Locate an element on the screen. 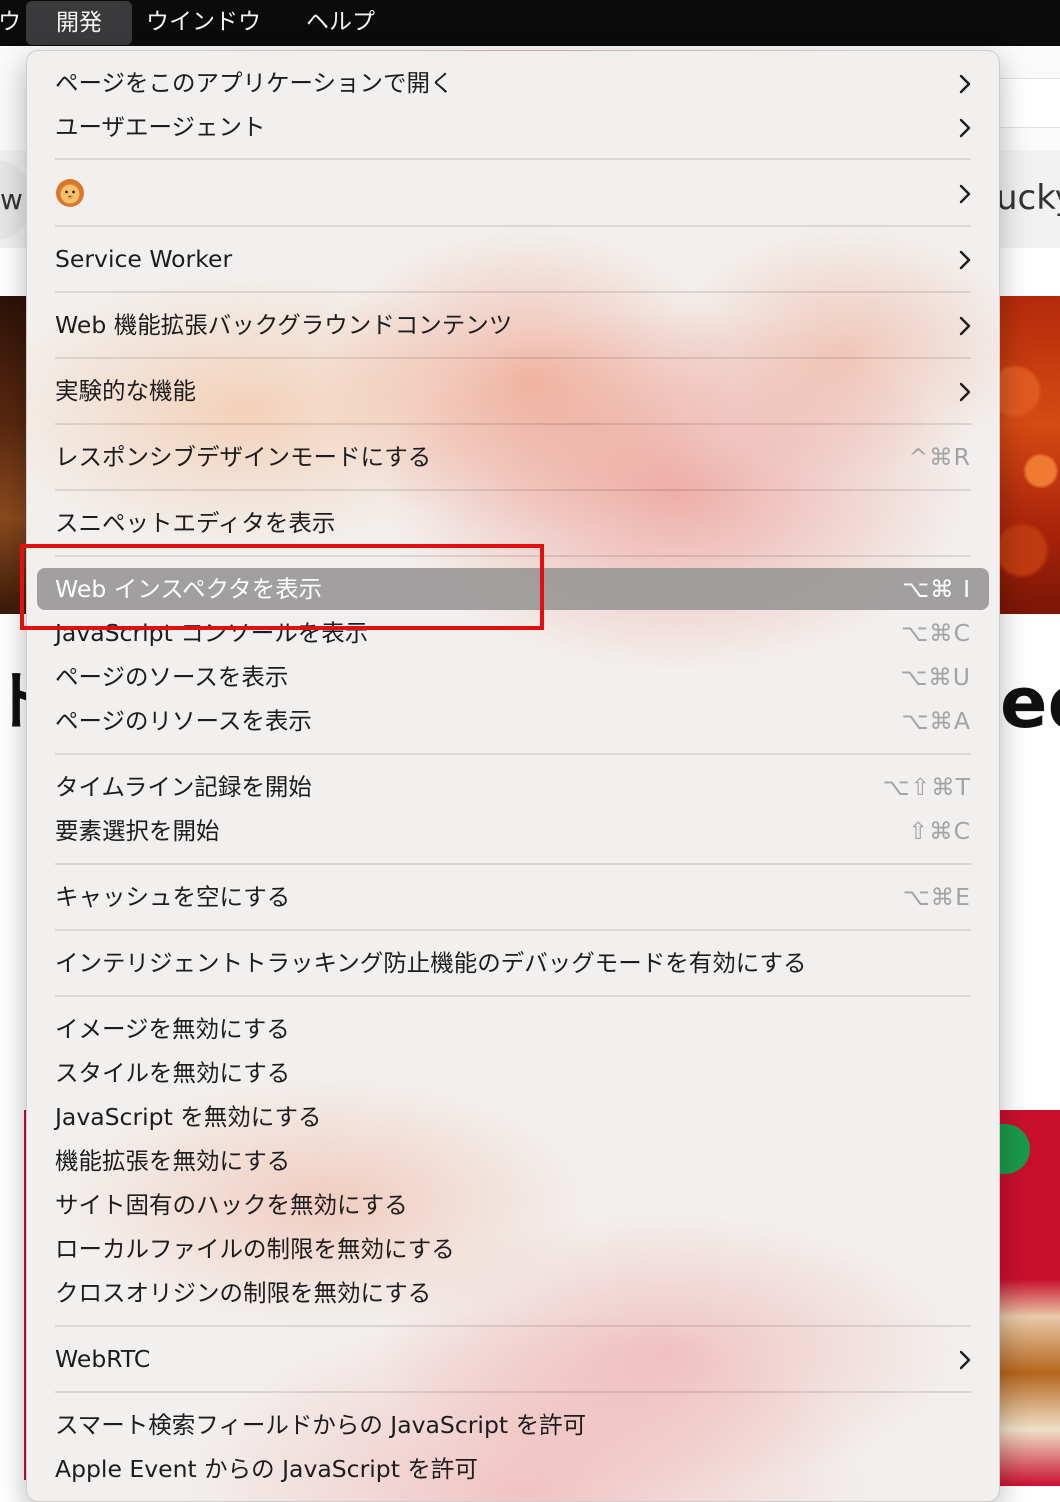  shortcut-label: ⌥⌘C is located at coordinates (936, 633).